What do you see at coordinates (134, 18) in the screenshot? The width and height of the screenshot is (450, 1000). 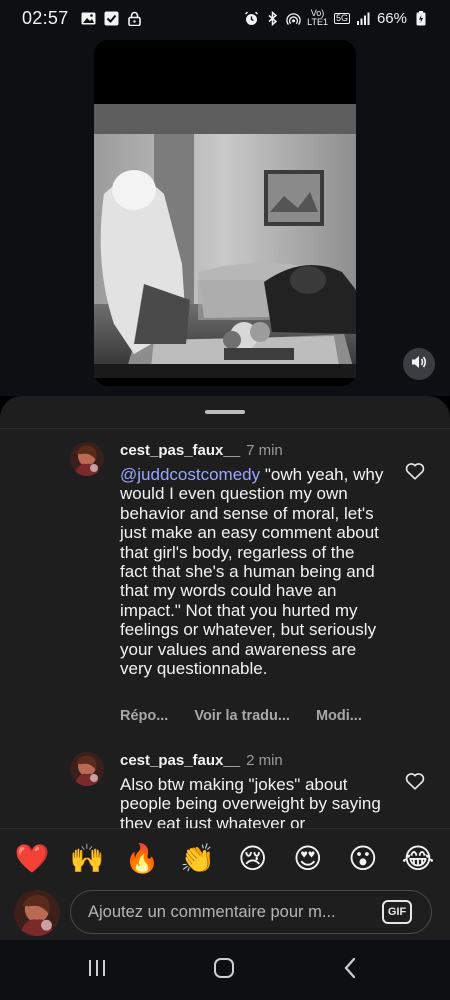 I see `lock-icon` at bounding box center [134, 18].